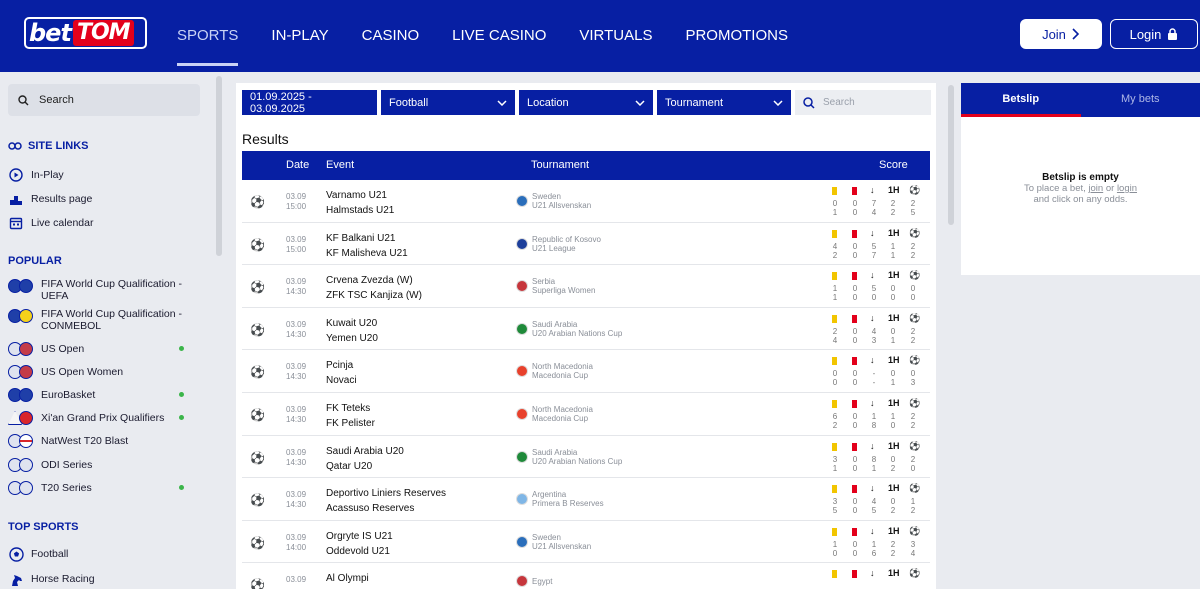 Image resolution: width=1200 pixels, height=589 pixels. Describe the element at coordinates (1095, 188) in the screenshot. I see `join-link: join` at that location.